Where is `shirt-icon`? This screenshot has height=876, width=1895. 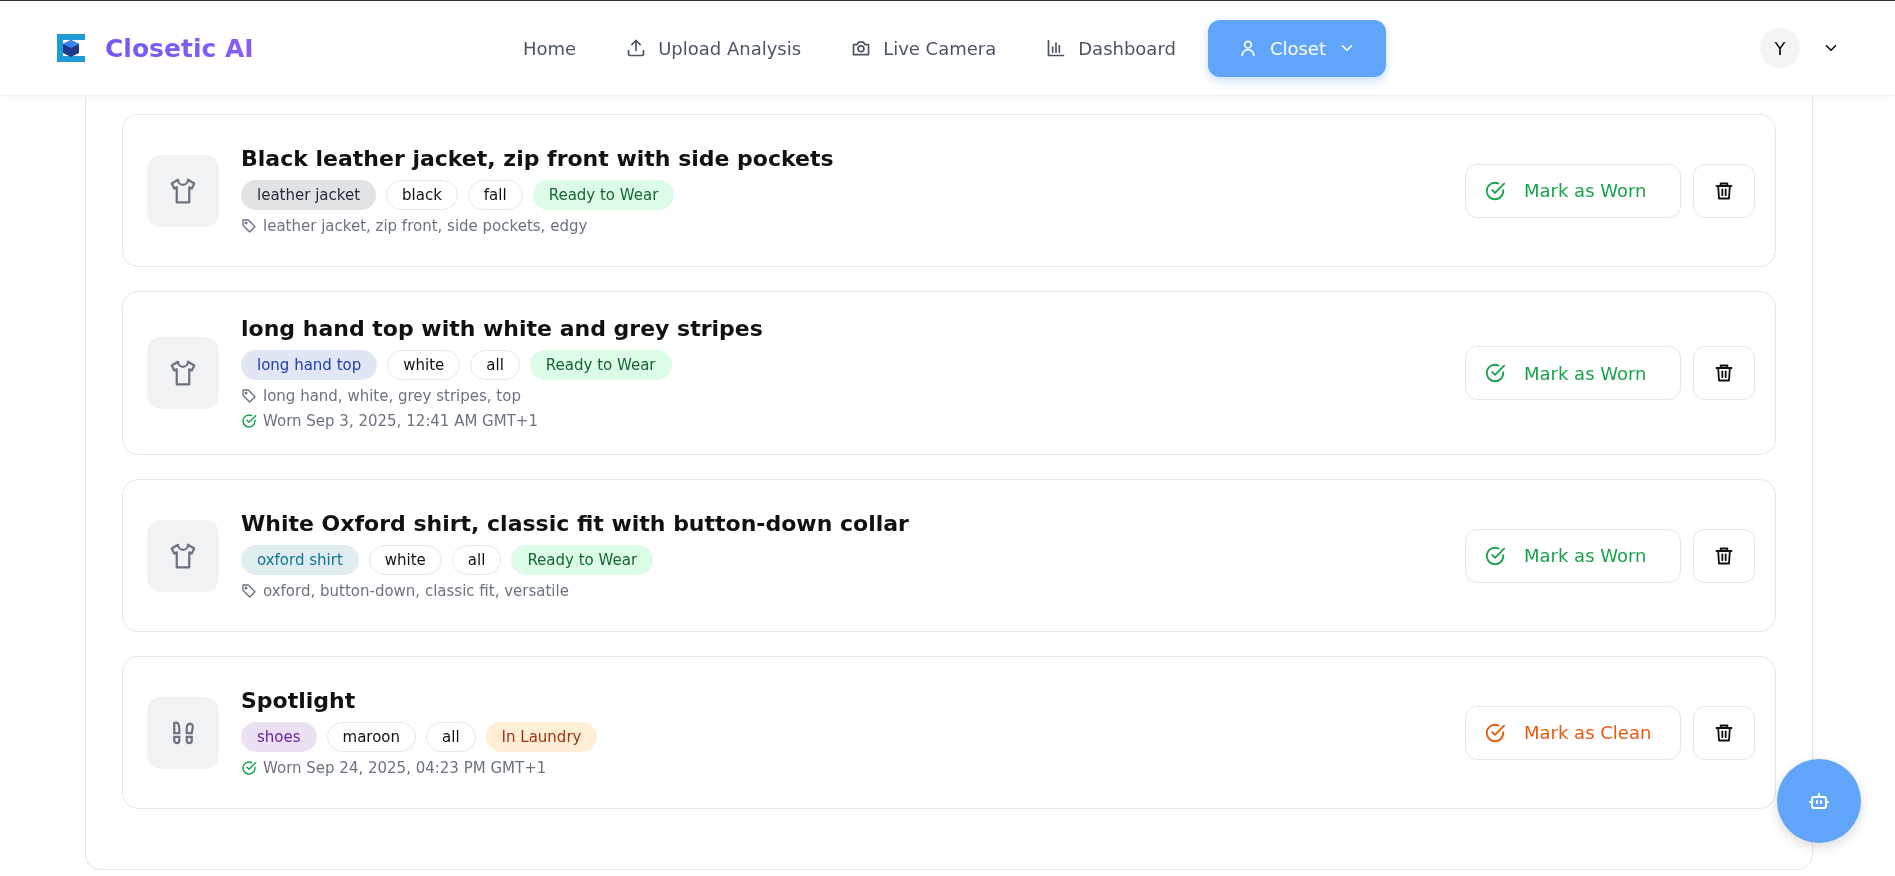 shirt-icon is located at coordinates (183, 373).